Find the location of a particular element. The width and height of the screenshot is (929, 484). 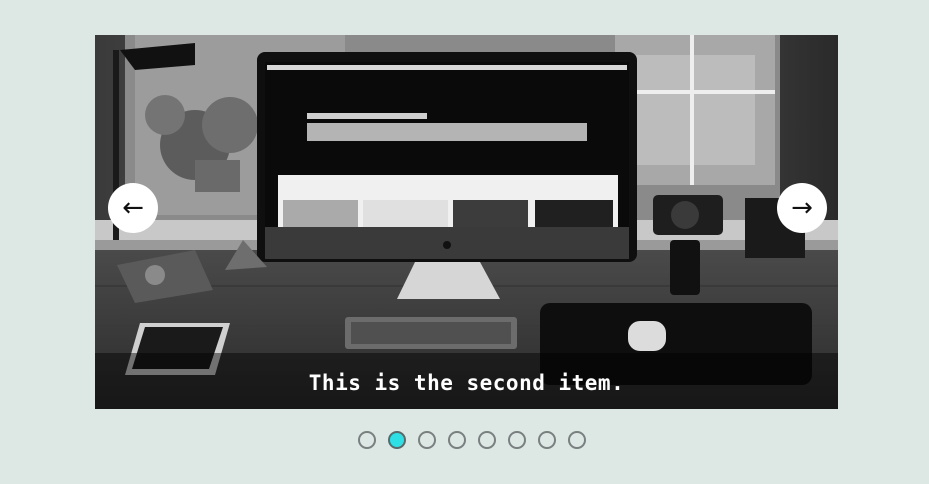

slide-indicators is located at coordinates (472, 441).